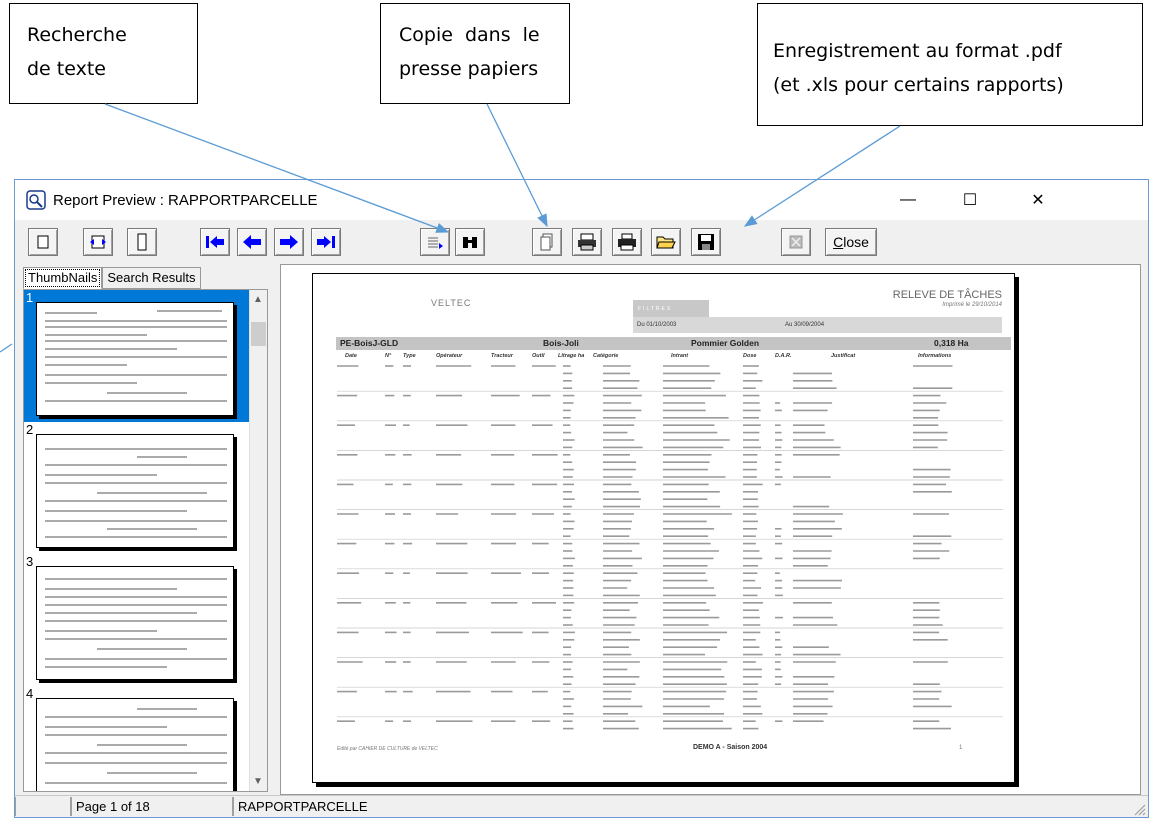  Describe the element at coordinates (475, 53) in the screenshot. I see `callout-copy-clipboard: Copie dans le presse papiers` at that location.